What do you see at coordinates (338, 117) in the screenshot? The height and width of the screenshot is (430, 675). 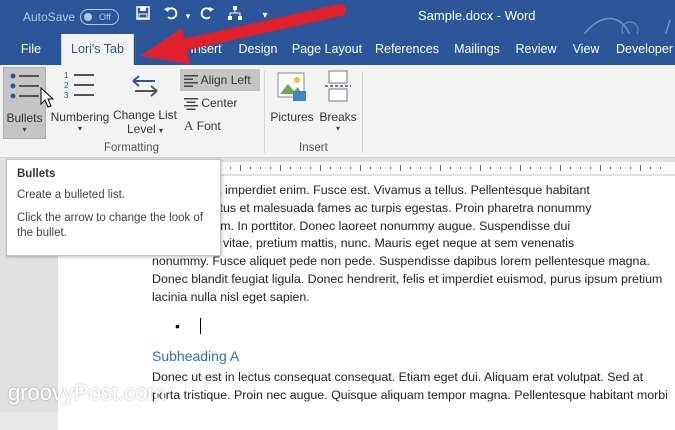 I see `breaks-label: Breaks` at bounding box center [338, 117].